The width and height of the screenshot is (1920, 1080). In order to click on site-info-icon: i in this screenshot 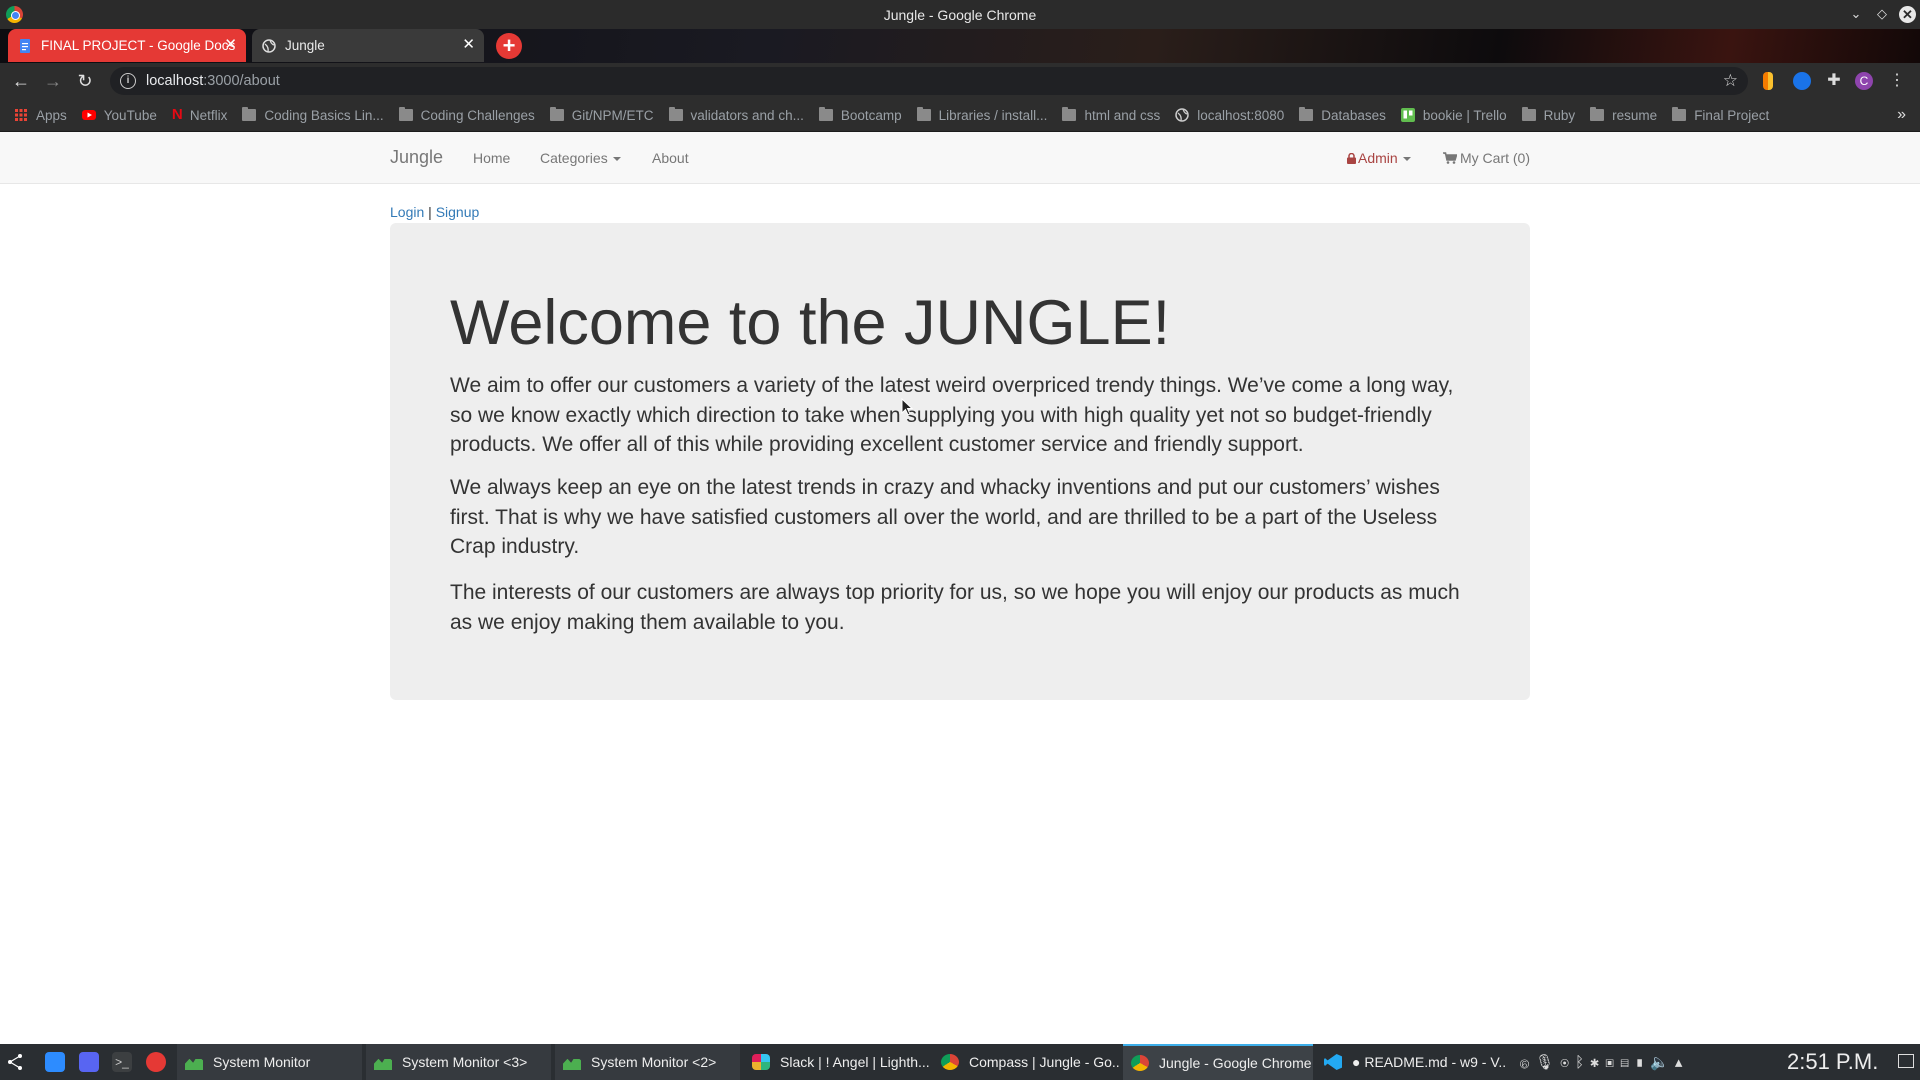, I will do `click(128, 81)`.